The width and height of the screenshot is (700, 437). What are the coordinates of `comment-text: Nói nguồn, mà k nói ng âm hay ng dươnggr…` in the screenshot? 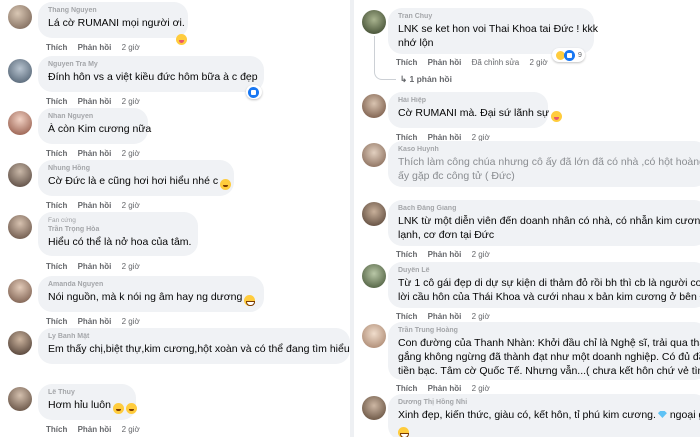 It's located at (152, 298).